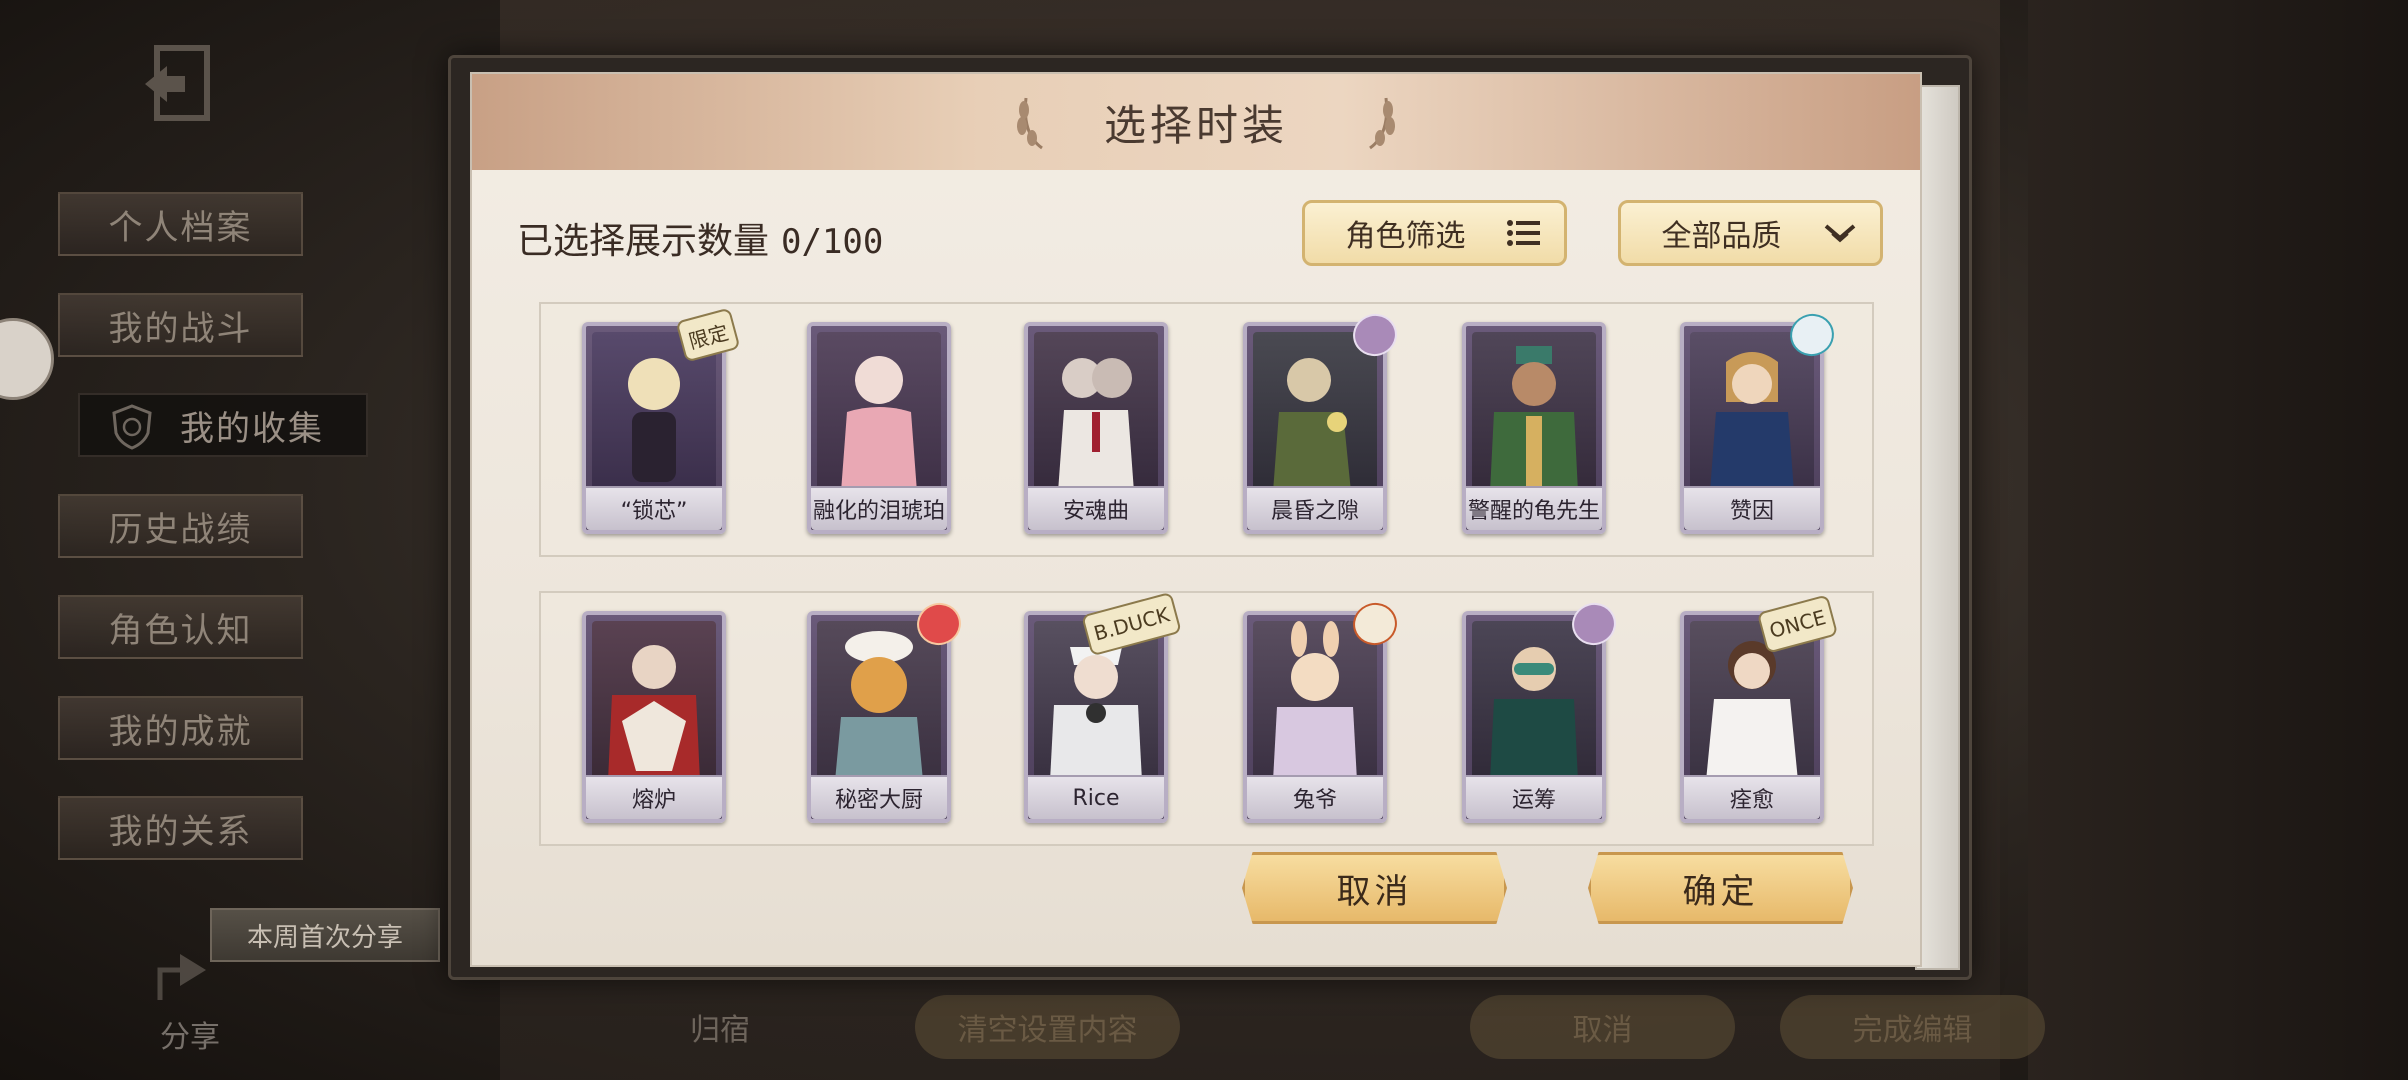  What do you see at coordinates (643, 241) in the screenshot?
I see `selected-count-label: 已选择展示数量` at bounding box center [643, 241].